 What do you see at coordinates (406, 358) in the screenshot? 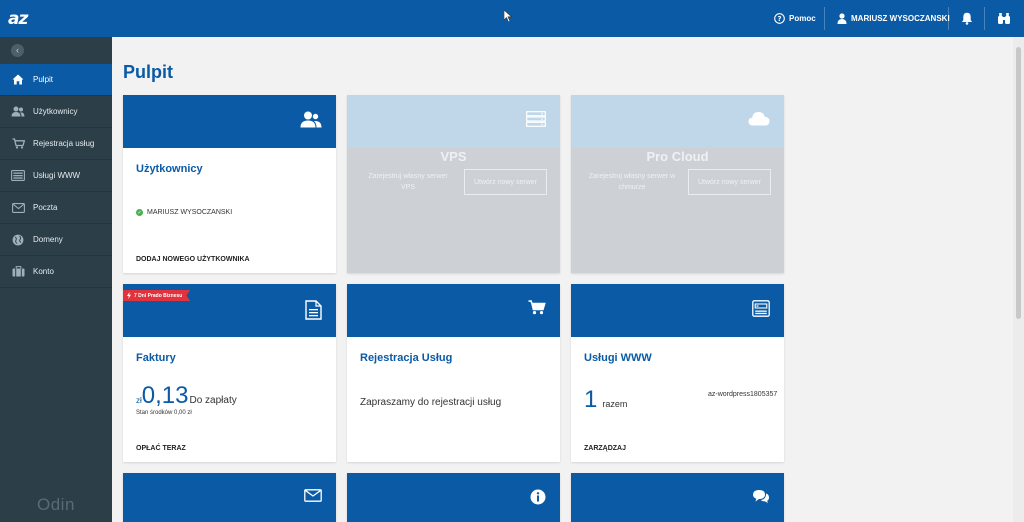
I see `card-title: Rejestracja Usług` at bounding box center [406, 358].